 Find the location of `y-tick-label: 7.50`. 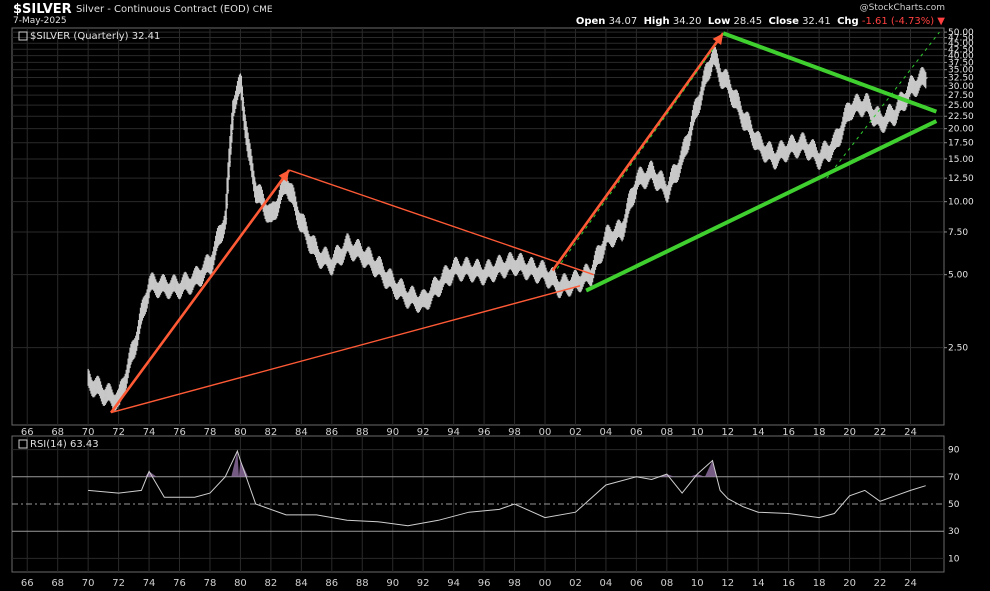

y-tick-label: 7.50 is located at coordinates (958, 233).